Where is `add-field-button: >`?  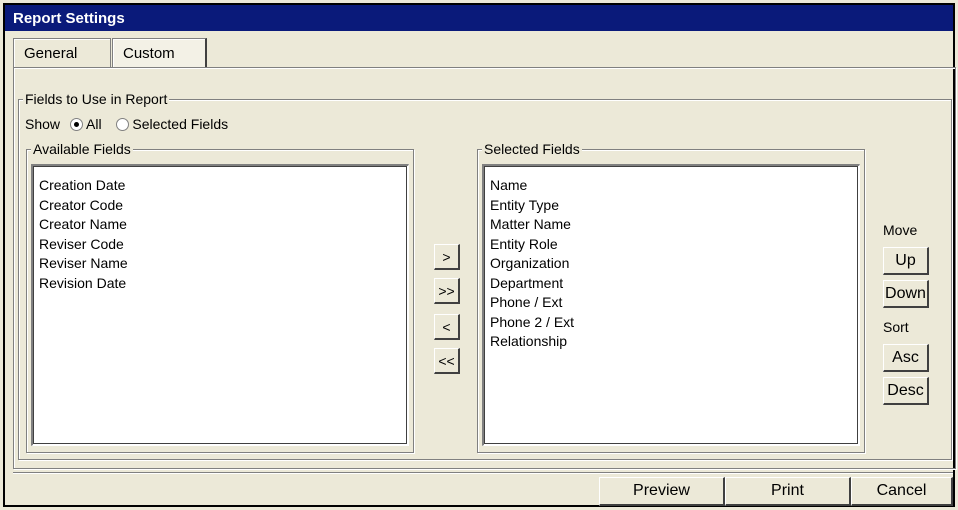 add-field-button: > is located at coordinates (447, 257).